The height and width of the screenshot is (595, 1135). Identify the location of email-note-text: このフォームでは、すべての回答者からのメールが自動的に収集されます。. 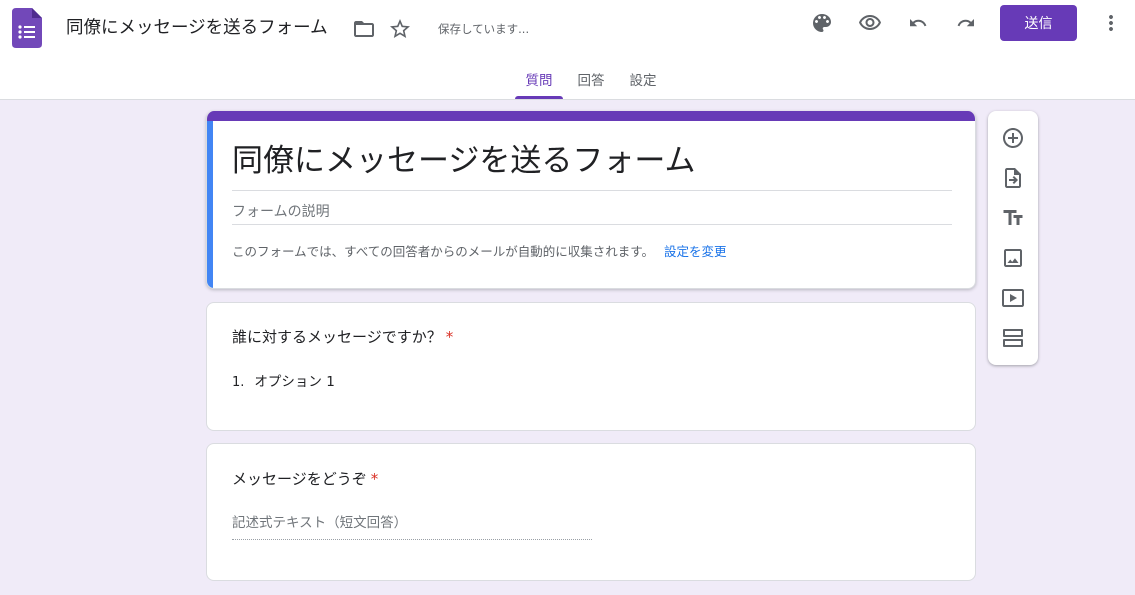
(443, 251).